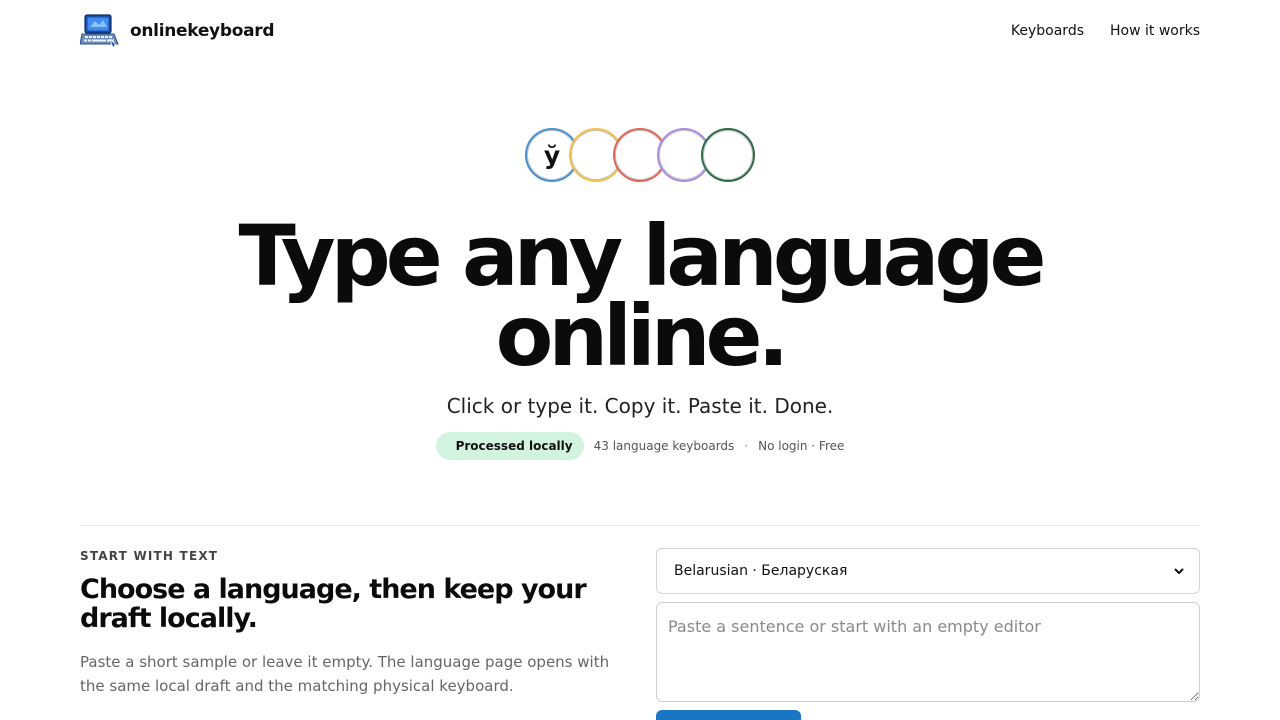  Describe the element at coordinates (642, 336) in the screenshot. I see `headline-line-2: online.` at that location.